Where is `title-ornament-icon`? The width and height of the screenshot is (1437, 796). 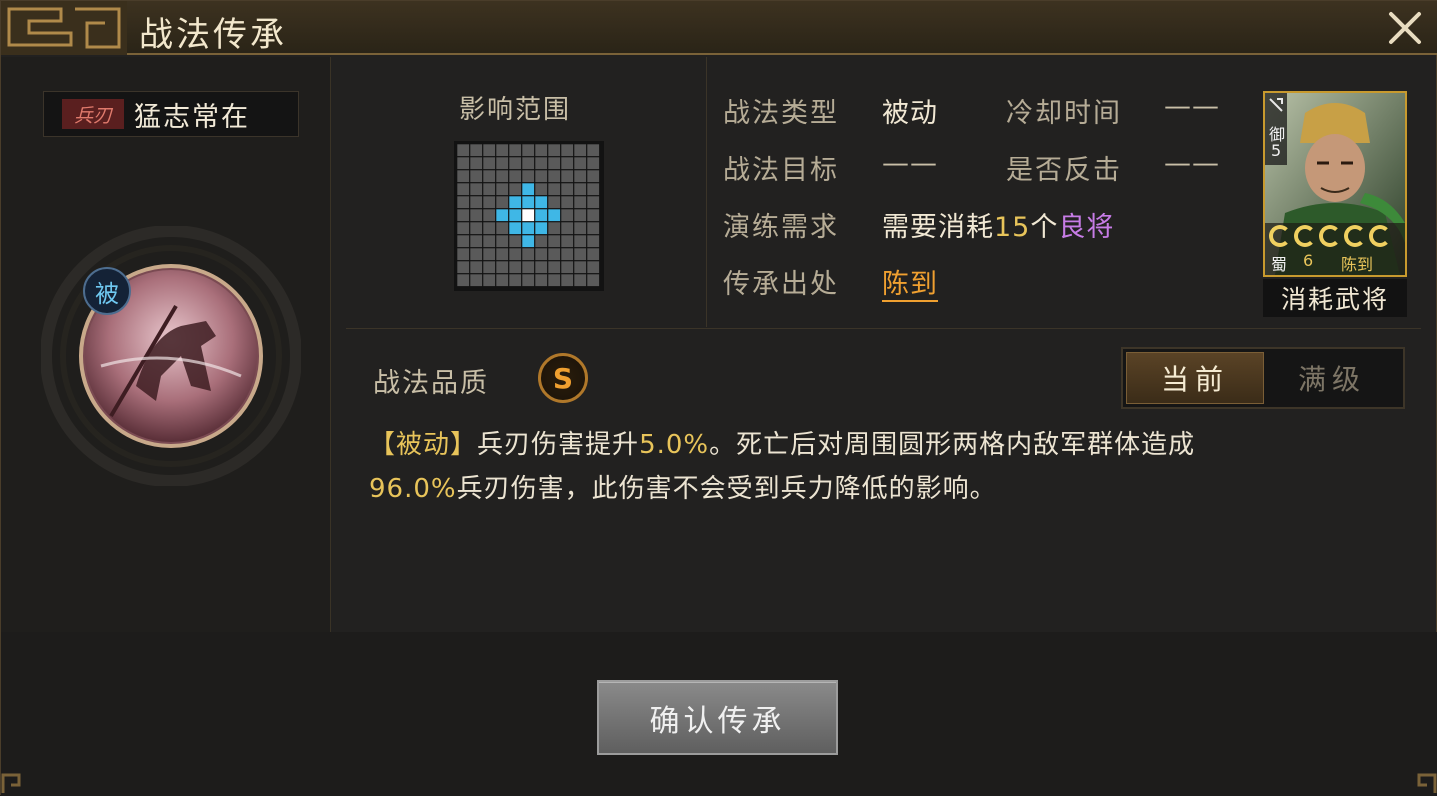 title-ornament-icon is located at coordinates (64, 28).